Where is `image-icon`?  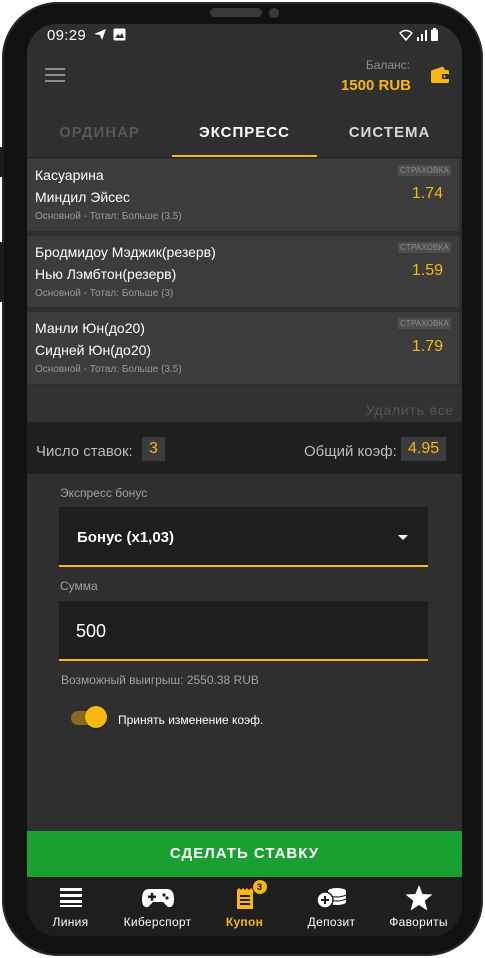
image-icon is located at coordinates (119, 34).